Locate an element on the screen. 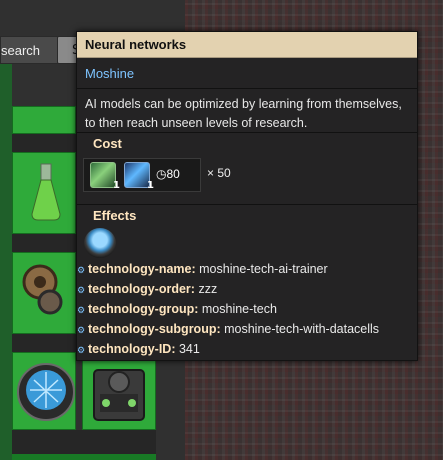 The height and width of the screenshot is (460, 443). cost-multiplier: × 50 is located at coordinates (219, 173).